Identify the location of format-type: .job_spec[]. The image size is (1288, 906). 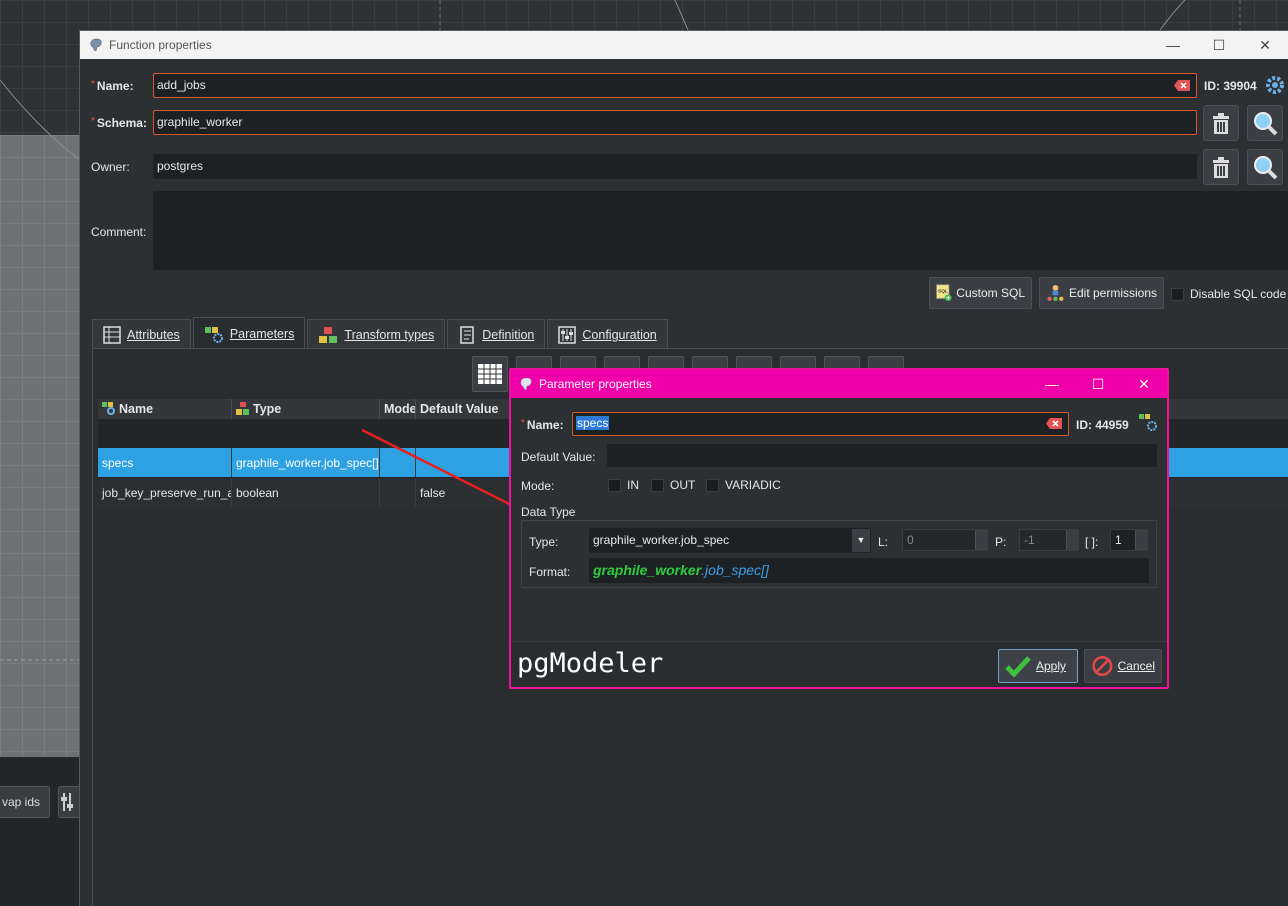
(735, 570).